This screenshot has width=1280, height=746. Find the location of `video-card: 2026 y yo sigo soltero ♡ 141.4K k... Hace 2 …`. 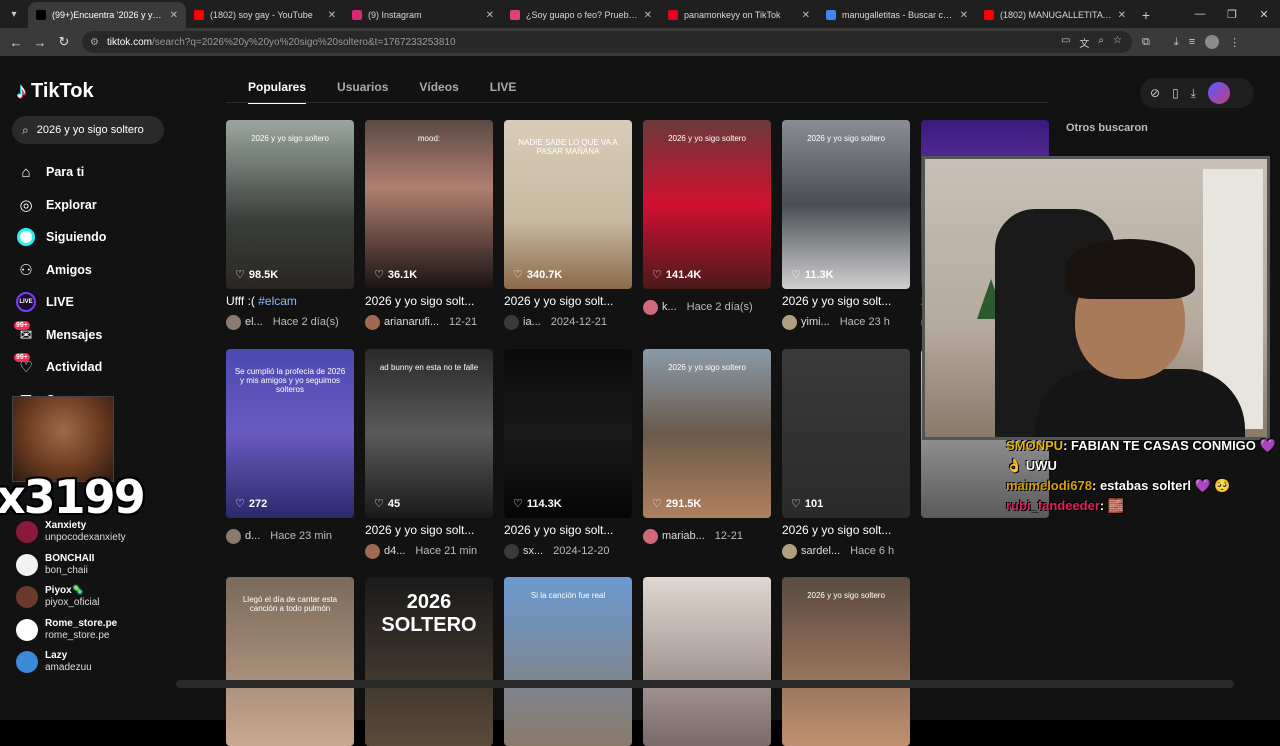

video-card: 2026 y yo sigo soltero ♡ 141.4K k... Hace 2 … is located at coordinates (707, 217).